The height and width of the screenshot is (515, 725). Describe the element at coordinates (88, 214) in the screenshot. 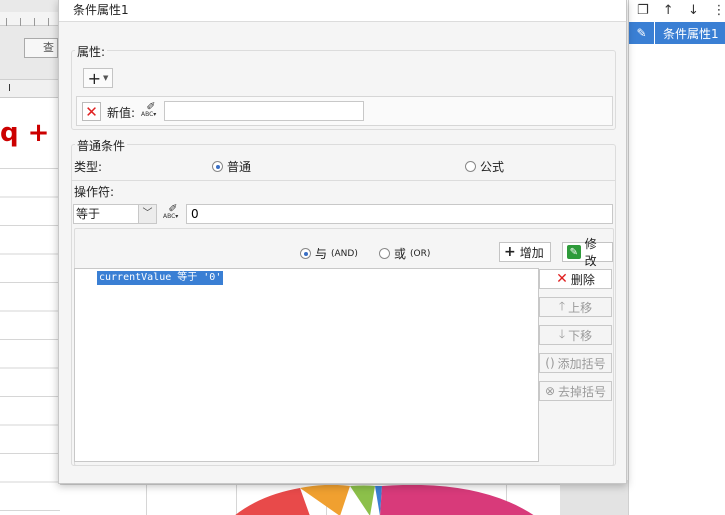

I see `operator-select-value: 等于` at that location.